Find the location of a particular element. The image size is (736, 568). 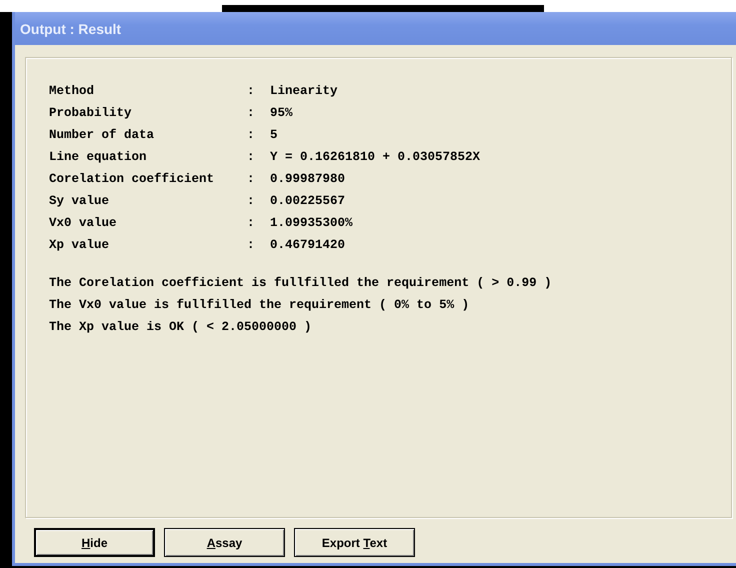

window-title: Output : Result is located at coordinates (71, 28).